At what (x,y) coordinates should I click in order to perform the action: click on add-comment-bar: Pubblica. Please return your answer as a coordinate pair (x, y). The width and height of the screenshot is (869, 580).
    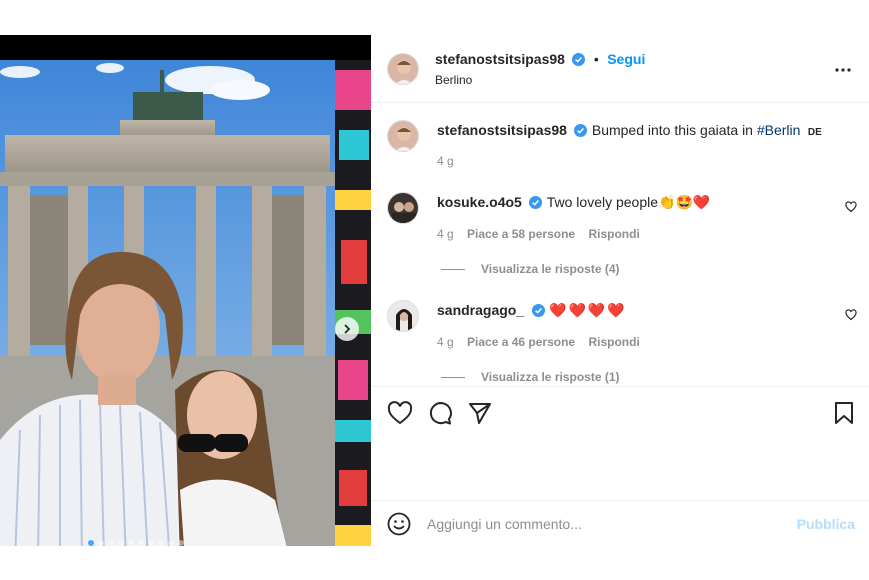
    Looking at the image, I should click on (620, 523).